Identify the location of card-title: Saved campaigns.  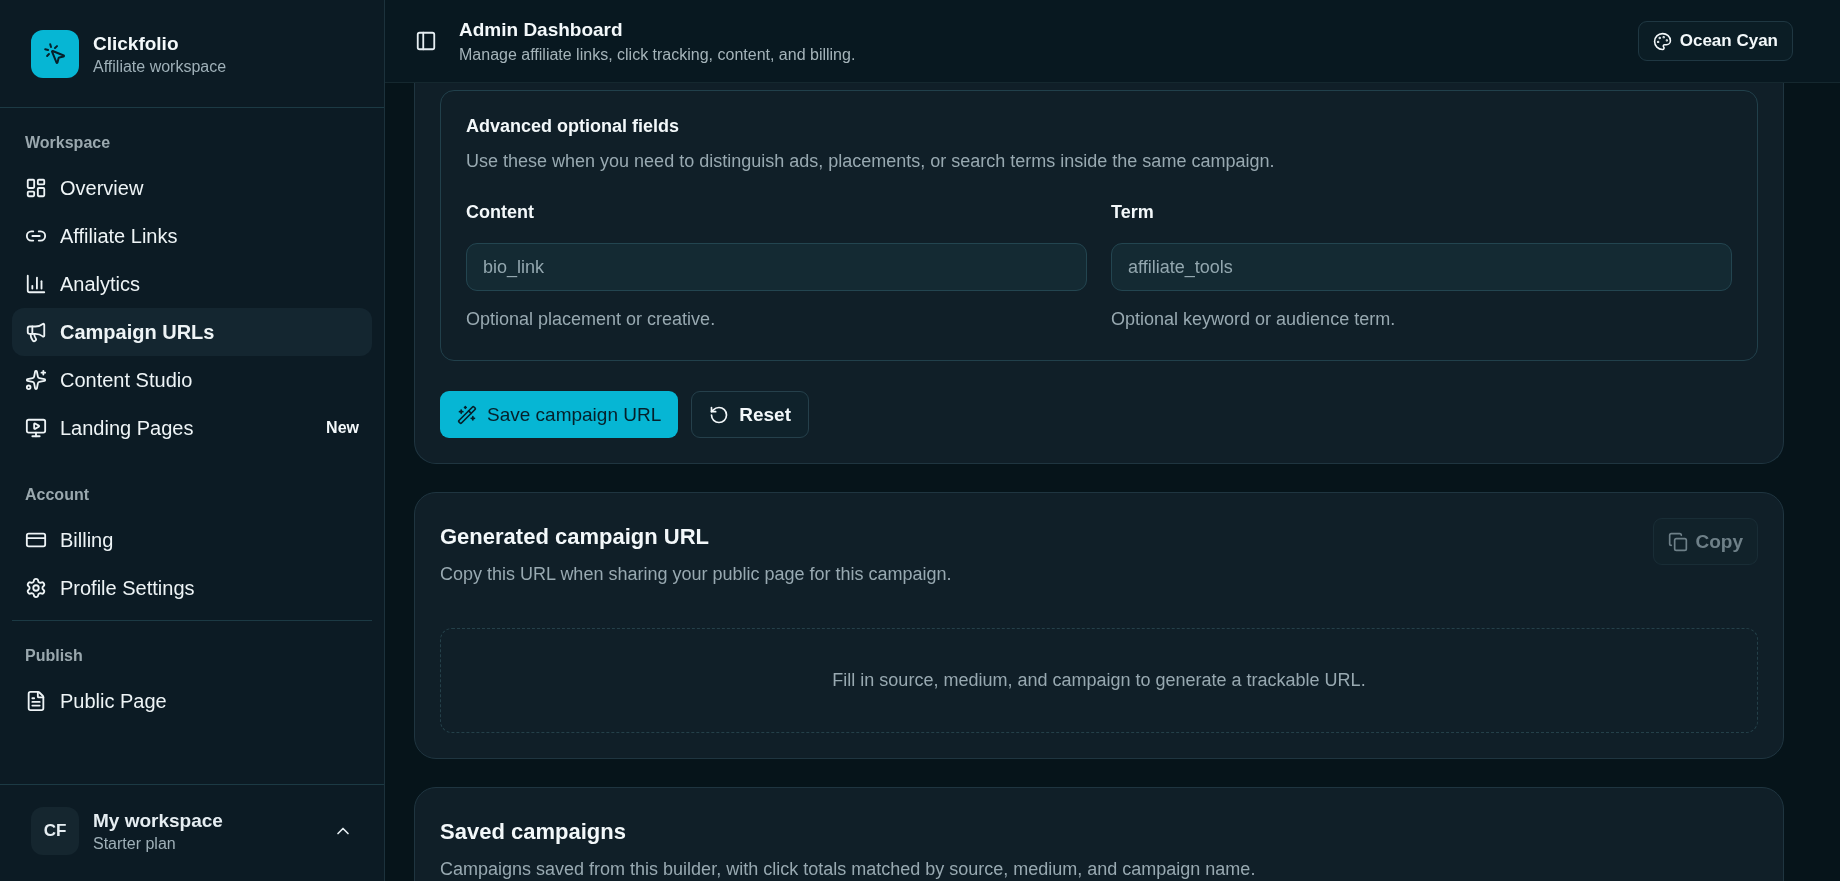
(533, 832).